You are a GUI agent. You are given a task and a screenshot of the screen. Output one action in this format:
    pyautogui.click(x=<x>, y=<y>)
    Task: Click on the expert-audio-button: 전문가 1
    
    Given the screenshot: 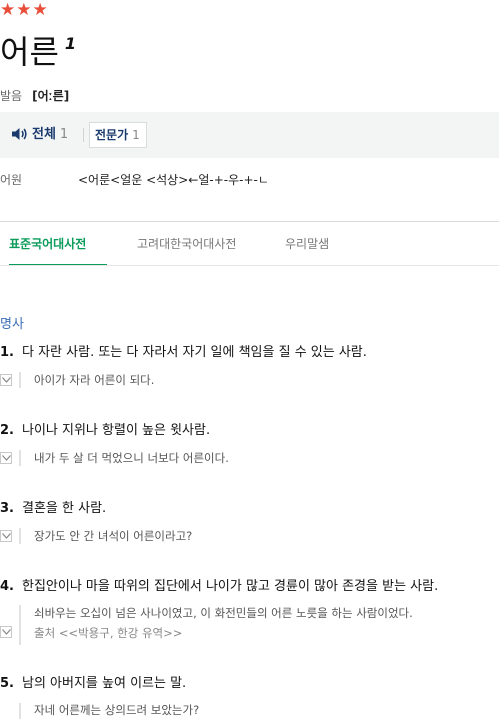 What is the action you would take?
    pyautogui.click(x=118, y=135)
    